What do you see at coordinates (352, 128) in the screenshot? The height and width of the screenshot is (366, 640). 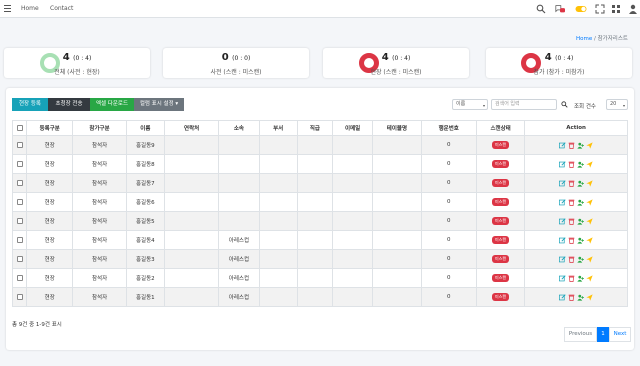 I see `col-header: 이메일` at bounding box center [352, 128].